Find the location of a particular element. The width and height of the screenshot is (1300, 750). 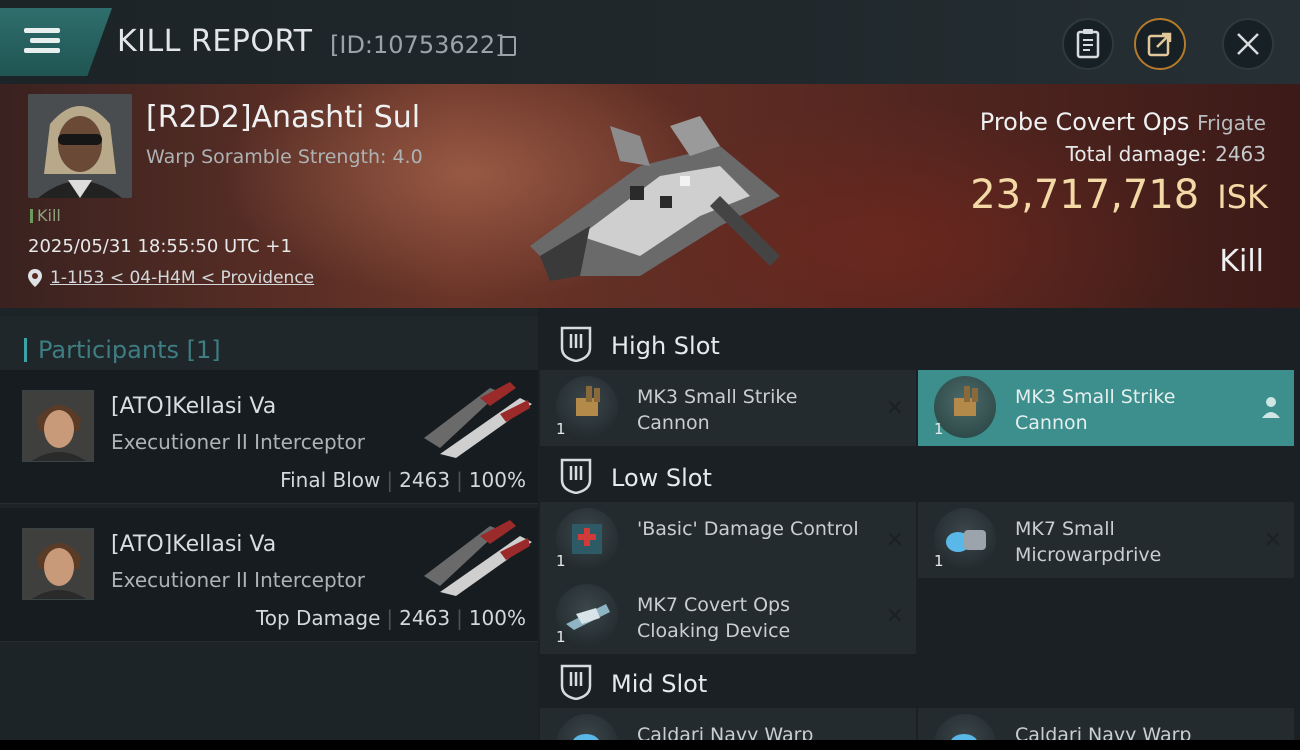

share-button is located at coordinates (1160, 44).